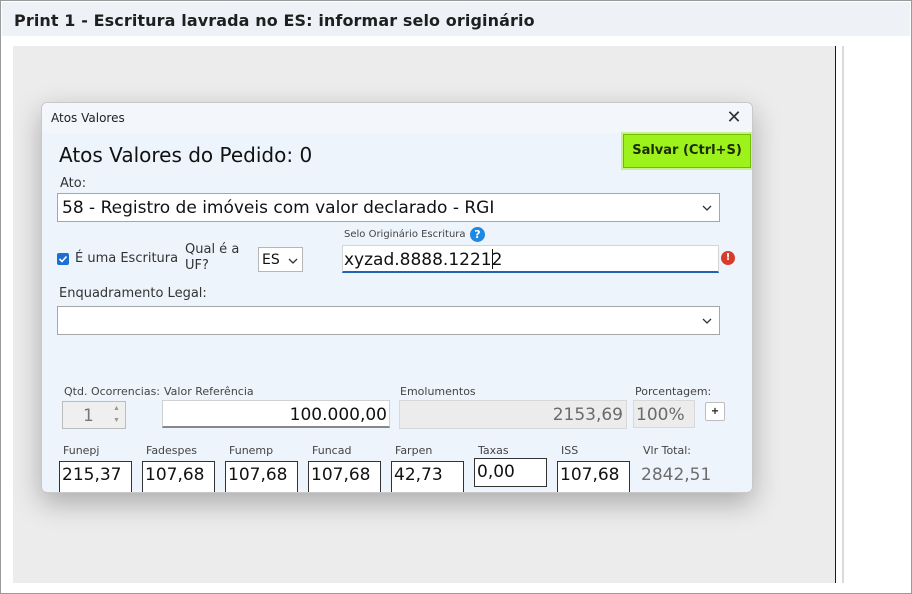 The height and width of the screenshot is (594, 912). I want to click on fee-value-farpen: 42,73, so click(418, 475).